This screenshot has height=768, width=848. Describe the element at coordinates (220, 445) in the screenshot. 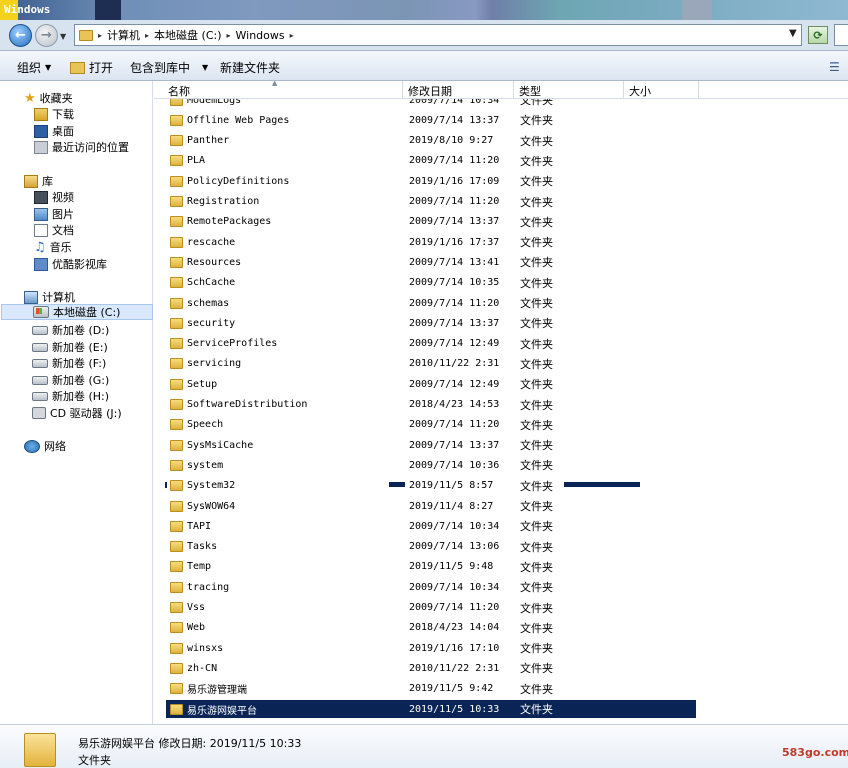

I see `file-name: SysMsiCache` at that location.